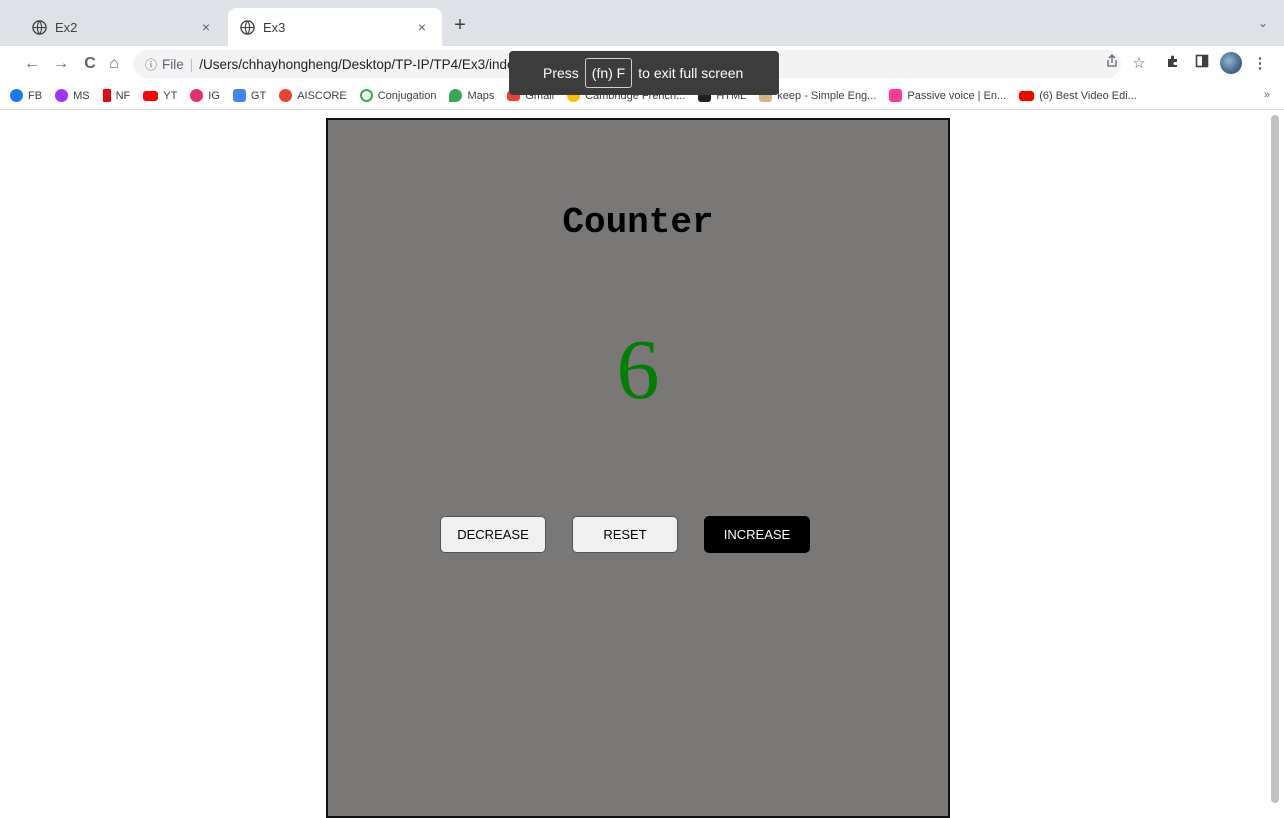 The height and width of the screenshot is (818, 1284). What do you see at coordinates (1112, 64) in the screenshot?
I see `share-icon` at bounding box center [1112, 64].